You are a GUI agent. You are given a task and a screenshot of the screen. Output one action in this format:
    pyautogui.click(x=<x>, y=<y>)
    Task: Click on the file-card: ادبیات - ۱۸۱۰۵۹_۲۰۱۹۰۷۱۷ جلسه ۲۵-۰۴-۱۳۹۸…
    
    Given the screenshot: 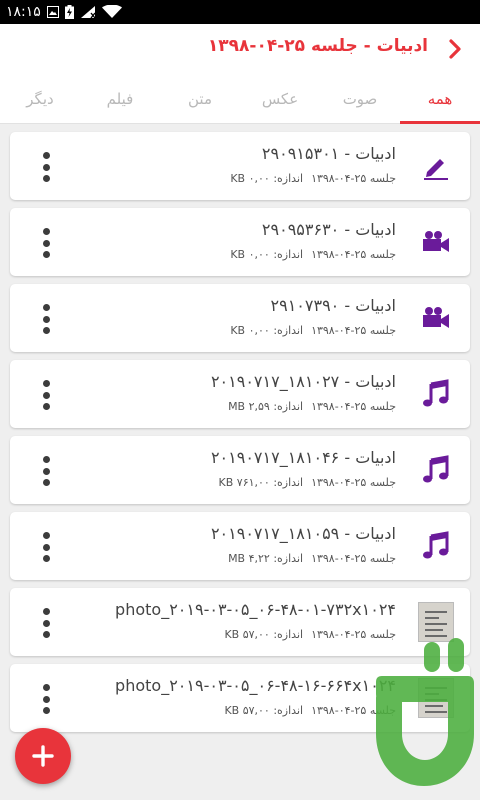 What is the action you would take?
    pyautogui.click(x=240, y=546)
    